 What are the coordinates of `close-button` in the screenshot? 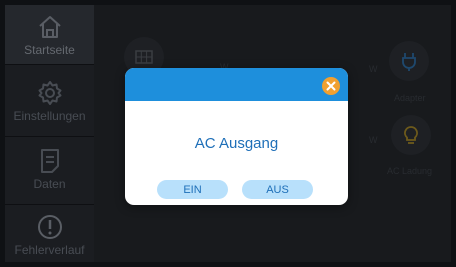 It's located at (331, 86).